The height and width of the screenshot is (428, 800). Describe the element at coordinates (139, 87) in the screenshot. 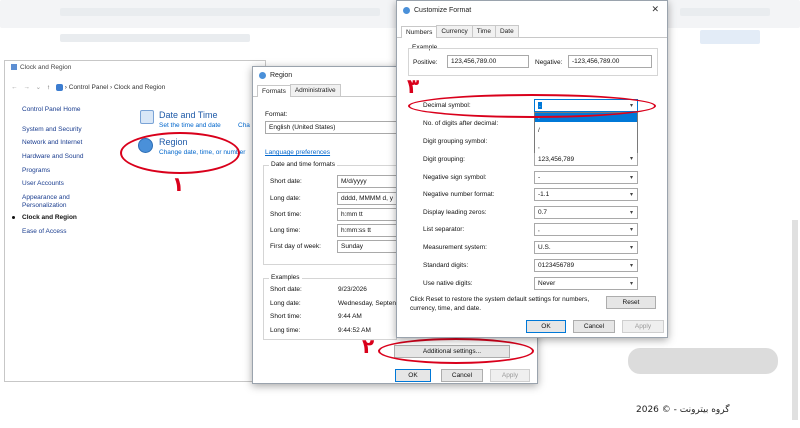

I see `breadcrumb-clock-region: Clock and Region` at that location.